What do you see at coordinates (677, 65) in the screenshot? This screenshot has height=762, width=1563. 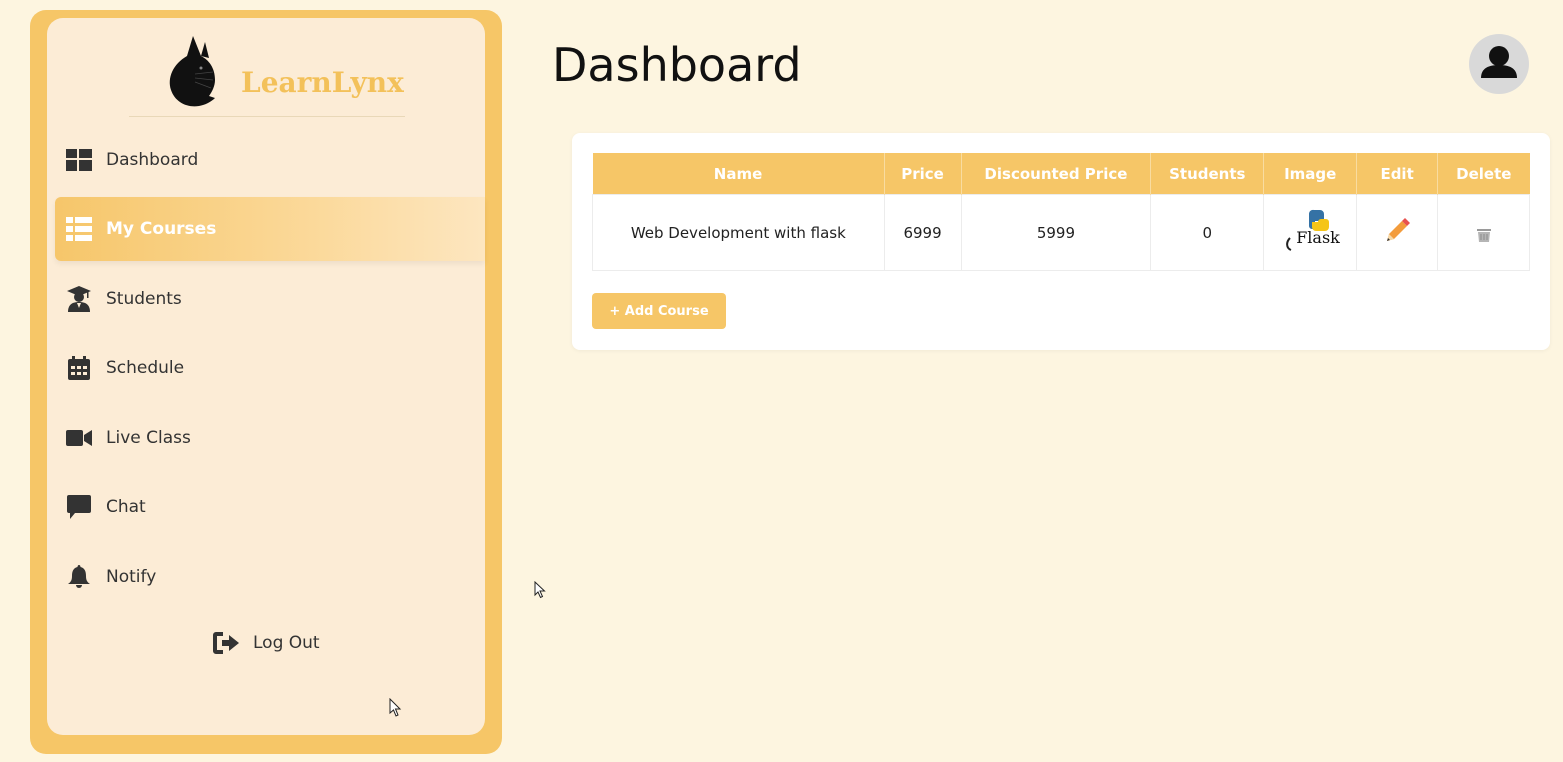 I see `page-title: Dashboard` at bounding box center [677, 65].